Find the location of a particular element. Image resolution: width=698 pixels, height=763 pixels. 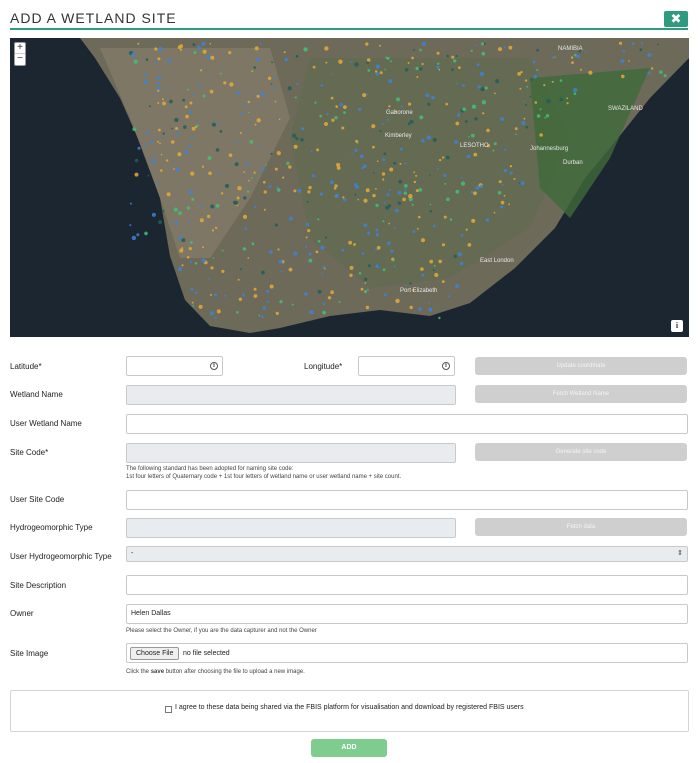

add-button: ADD is located at coordinates (349, 748).